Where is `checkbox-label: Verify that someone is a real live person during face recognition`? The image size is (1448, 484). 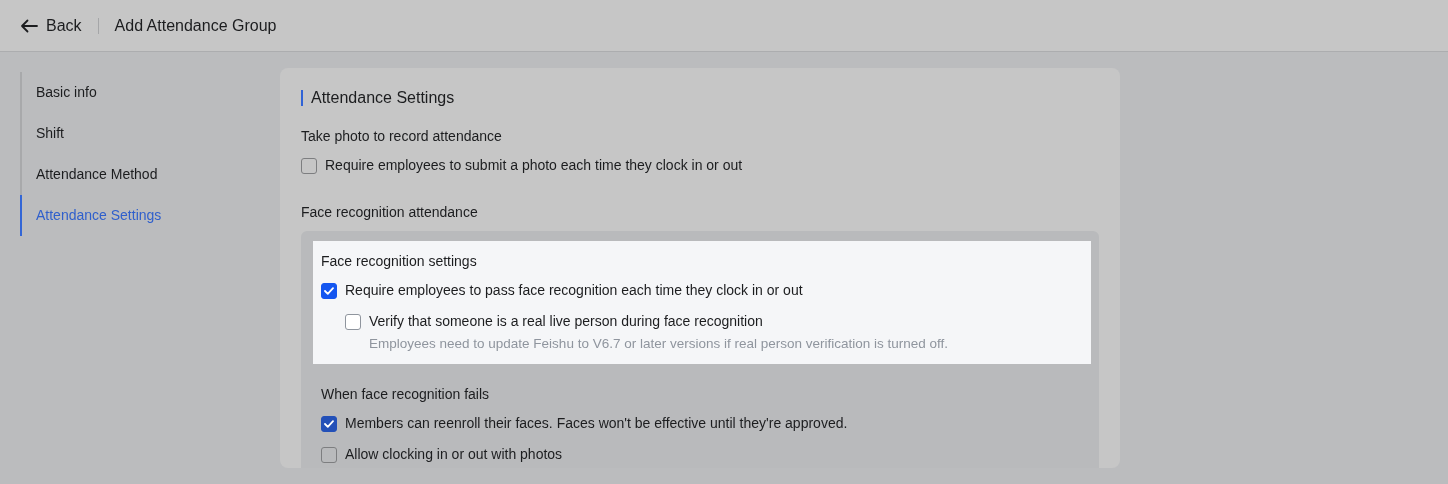 checkbox-label: Verify that someone is a real live person during face recognition is located at coordinates (566, 321).